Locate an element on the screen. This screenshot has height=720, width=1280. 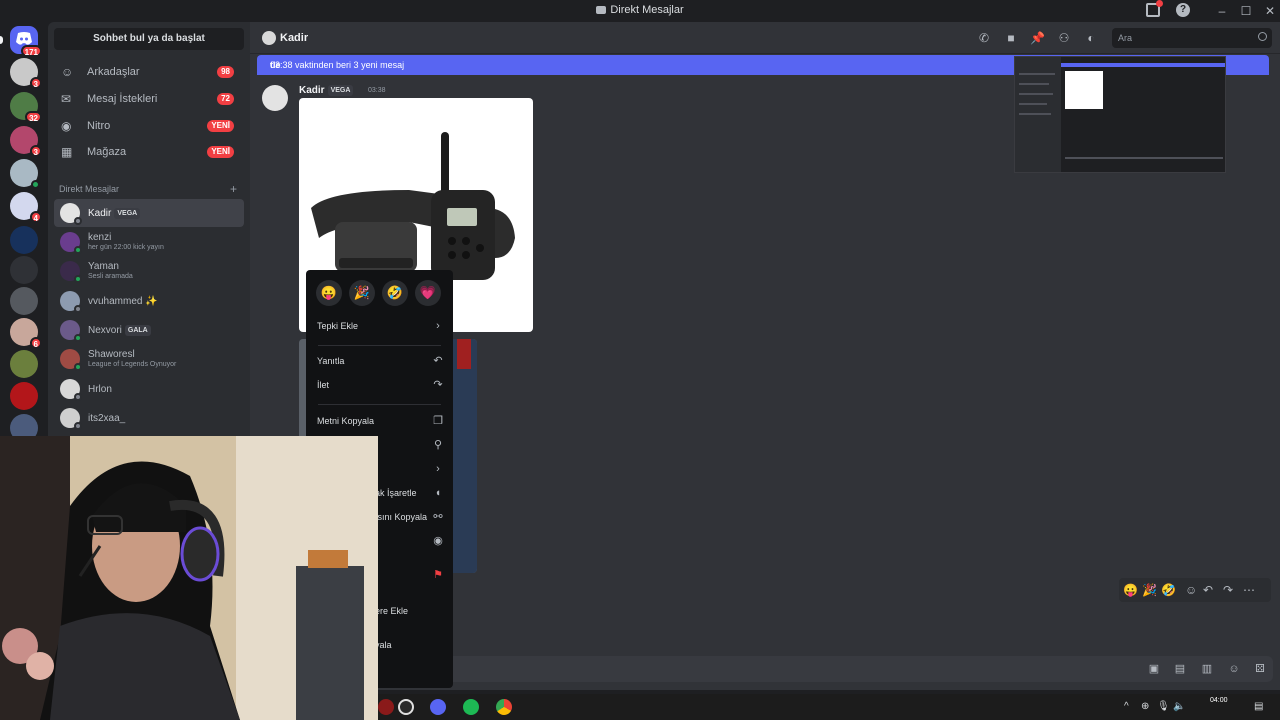
gif-icon: ▤ is located at coordinates (1180, 669).